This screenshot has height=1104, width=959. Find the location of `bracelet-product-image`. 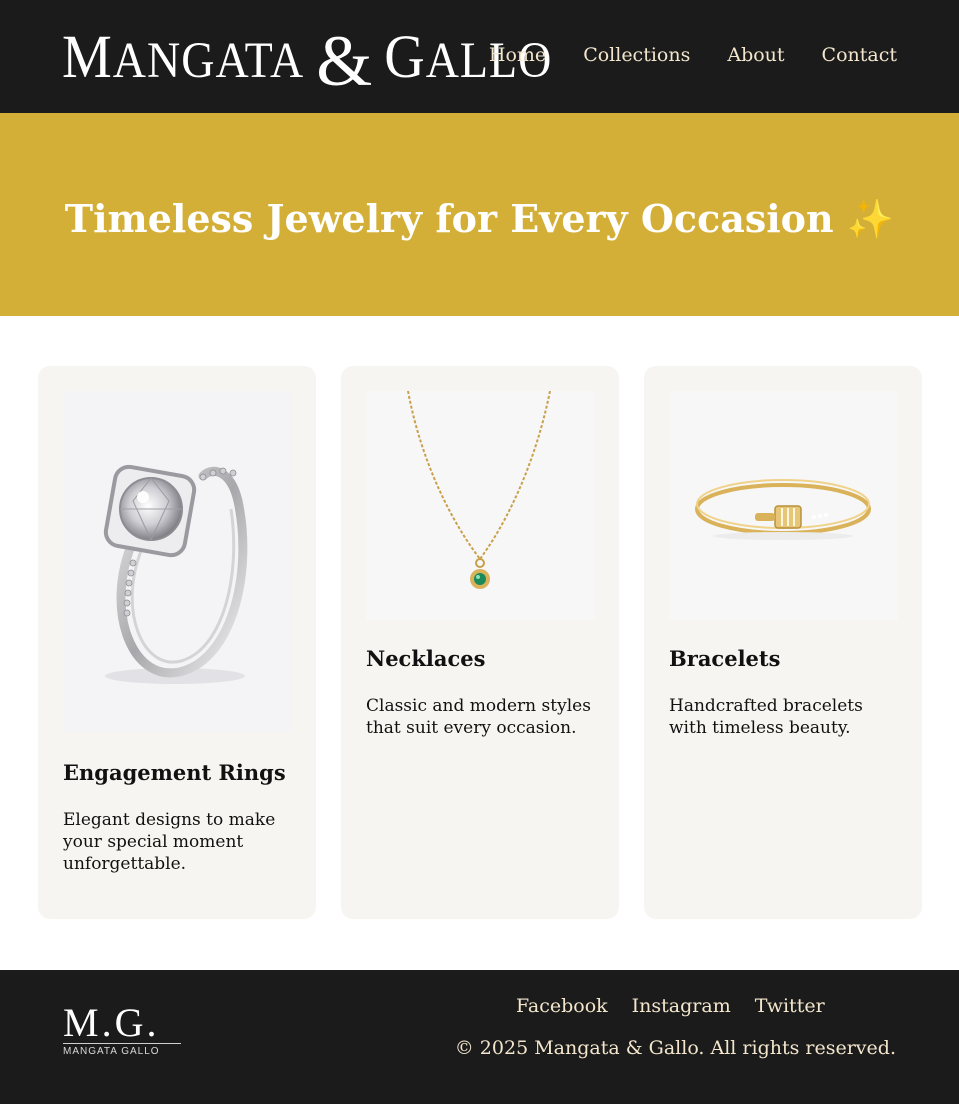

bracelet-product-image is located at coordinates (783, 505).